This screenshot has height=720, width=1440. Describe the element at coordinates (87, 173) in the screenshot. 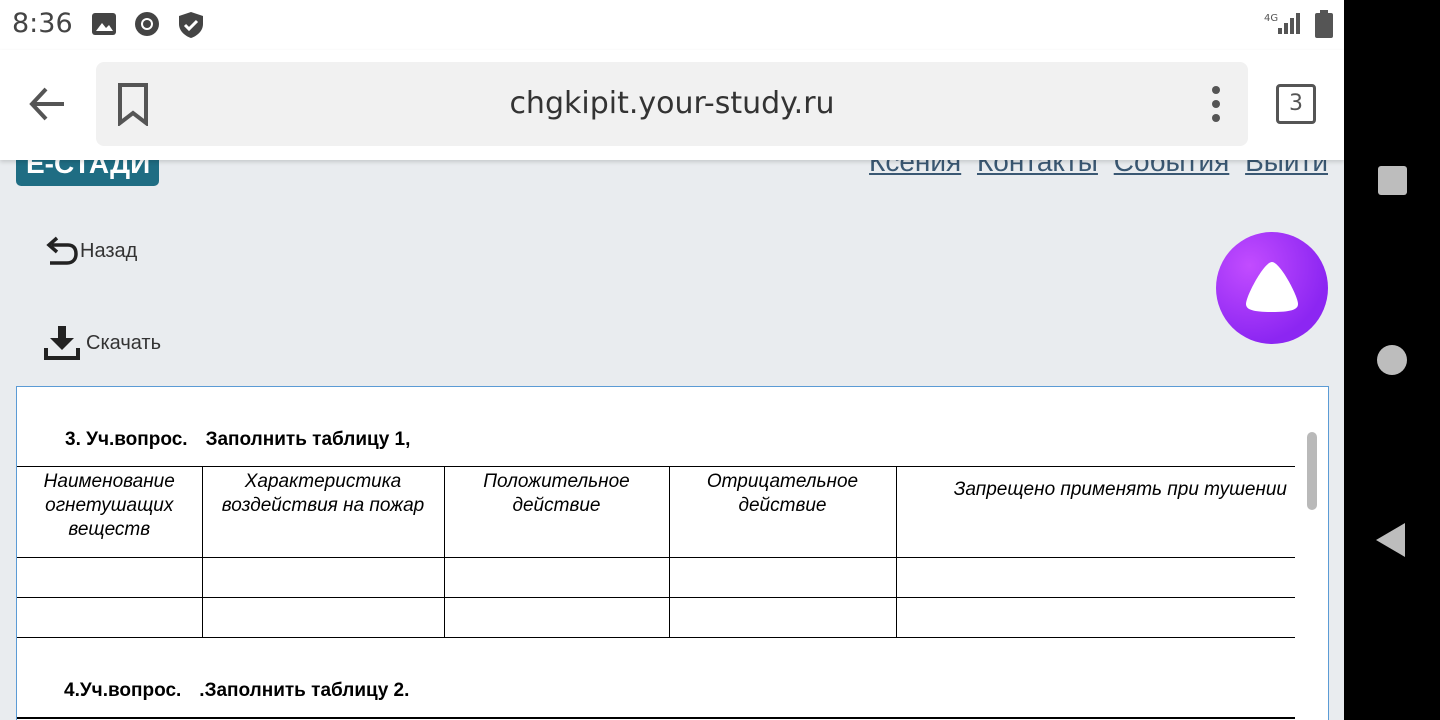

I see `site-logo: Е-СТАДИ` at that location.